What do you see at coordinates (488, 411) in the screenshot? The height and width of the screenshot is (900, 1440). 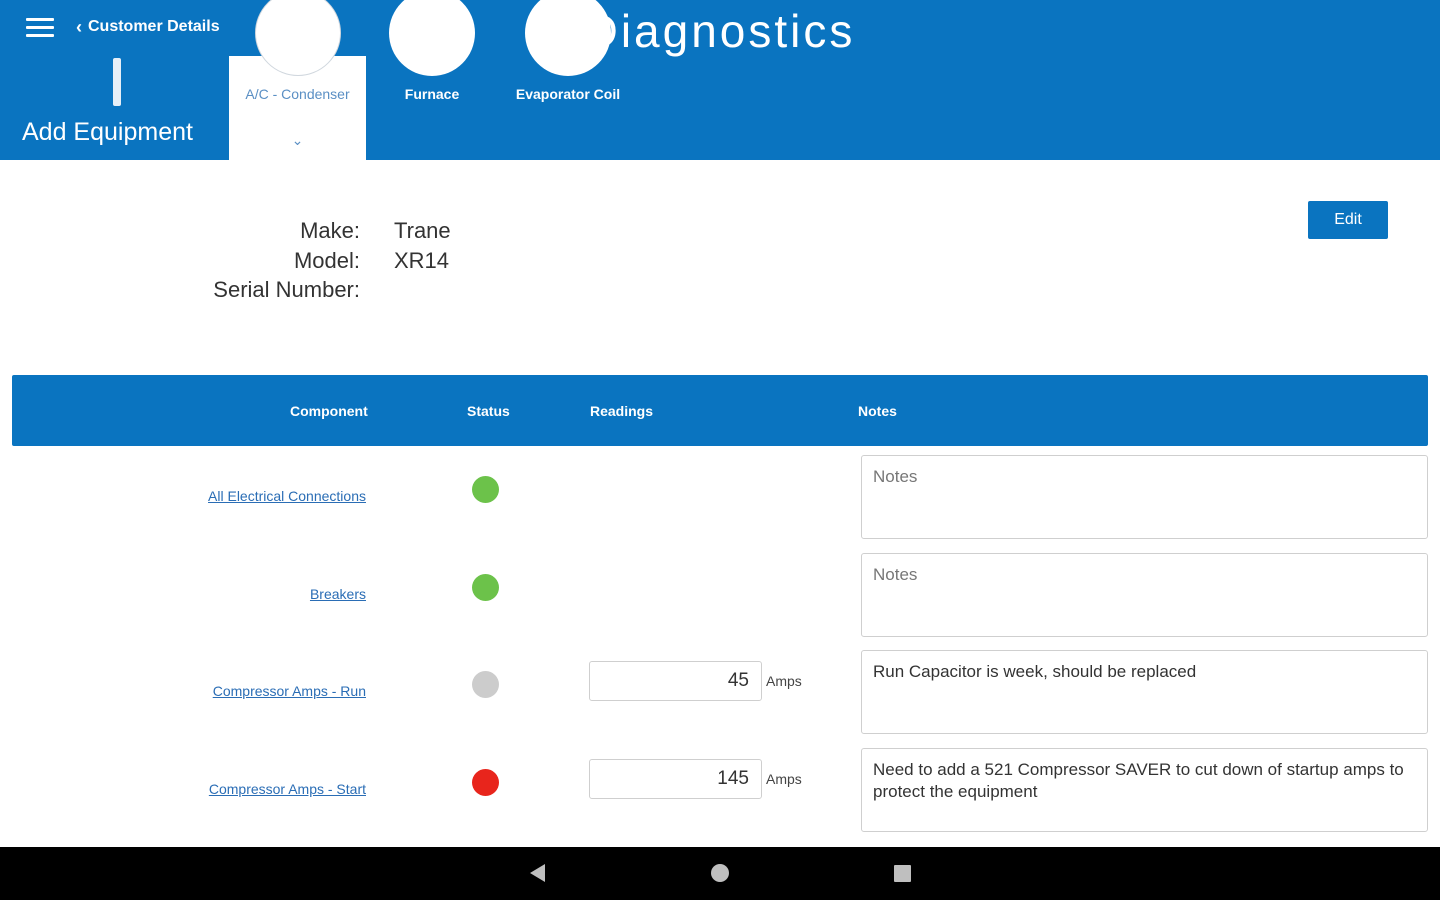 I see `column-header-status: Status` at bounding box center [488, 411].